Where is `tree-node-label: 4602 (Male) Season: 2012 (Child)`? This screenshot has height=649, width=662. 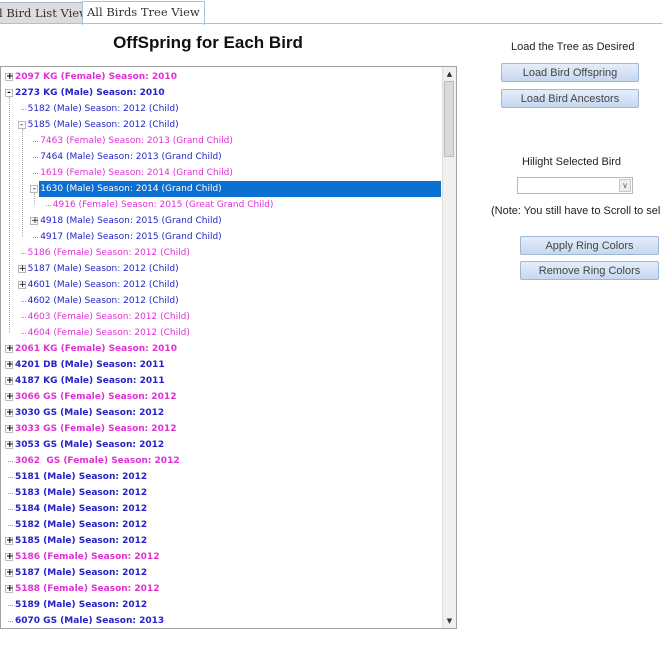
tree-node-label: 4602 (Male) Season: 2012 (Child) is located at coordinates (103, 301).